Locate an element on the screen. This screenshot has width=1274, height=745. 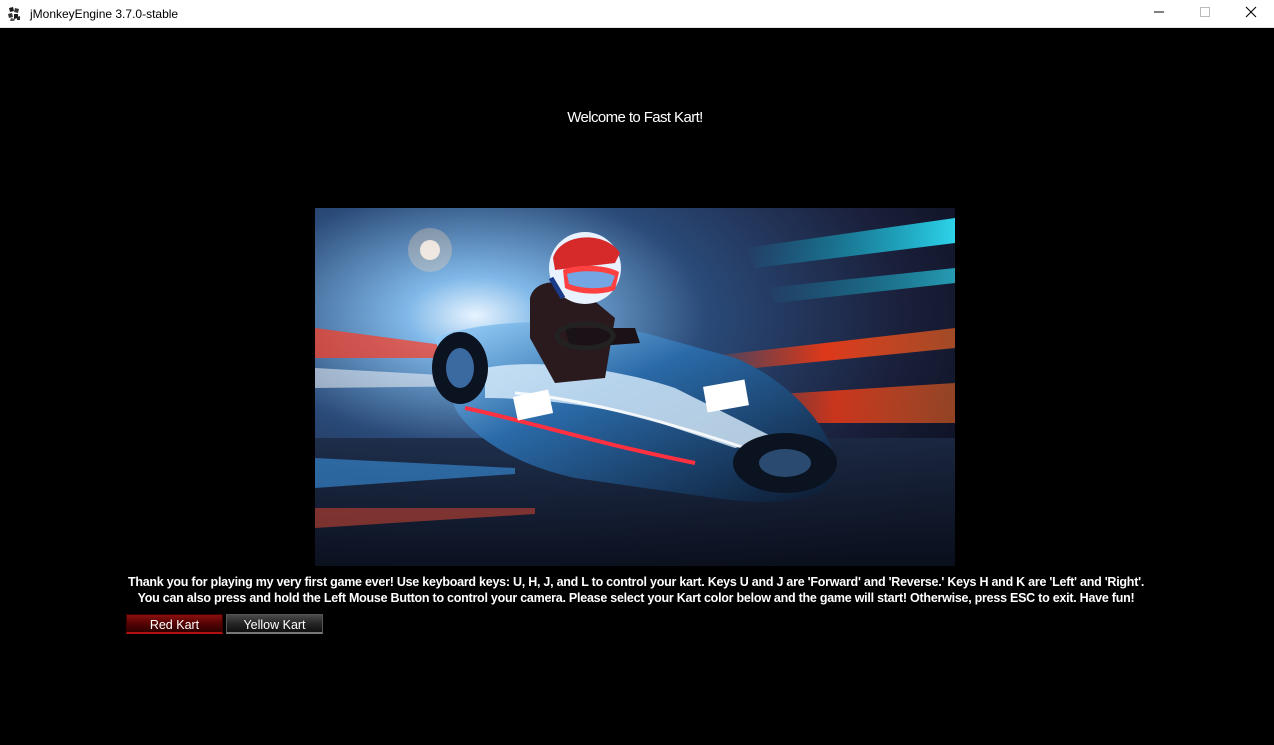
window-title: jMonkeyEngine 3.7.0-stable is located at coordinates (104, 14).